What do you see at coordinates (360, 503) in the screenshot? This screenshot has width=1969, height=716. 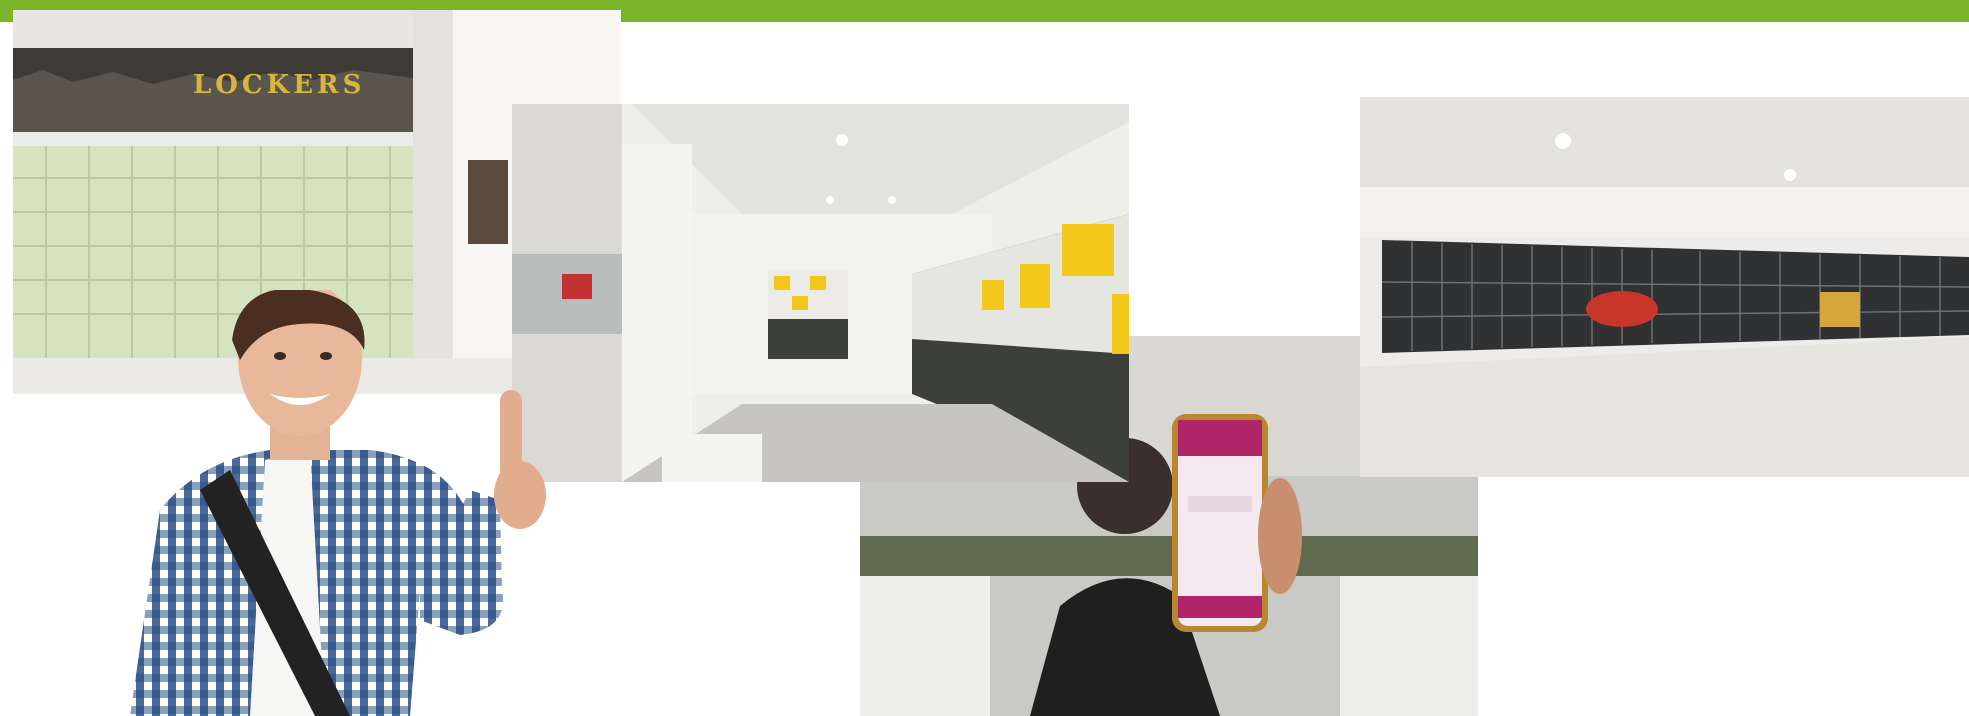 I see `student-thumbs-up-photo` at bounding box center [360, 503].